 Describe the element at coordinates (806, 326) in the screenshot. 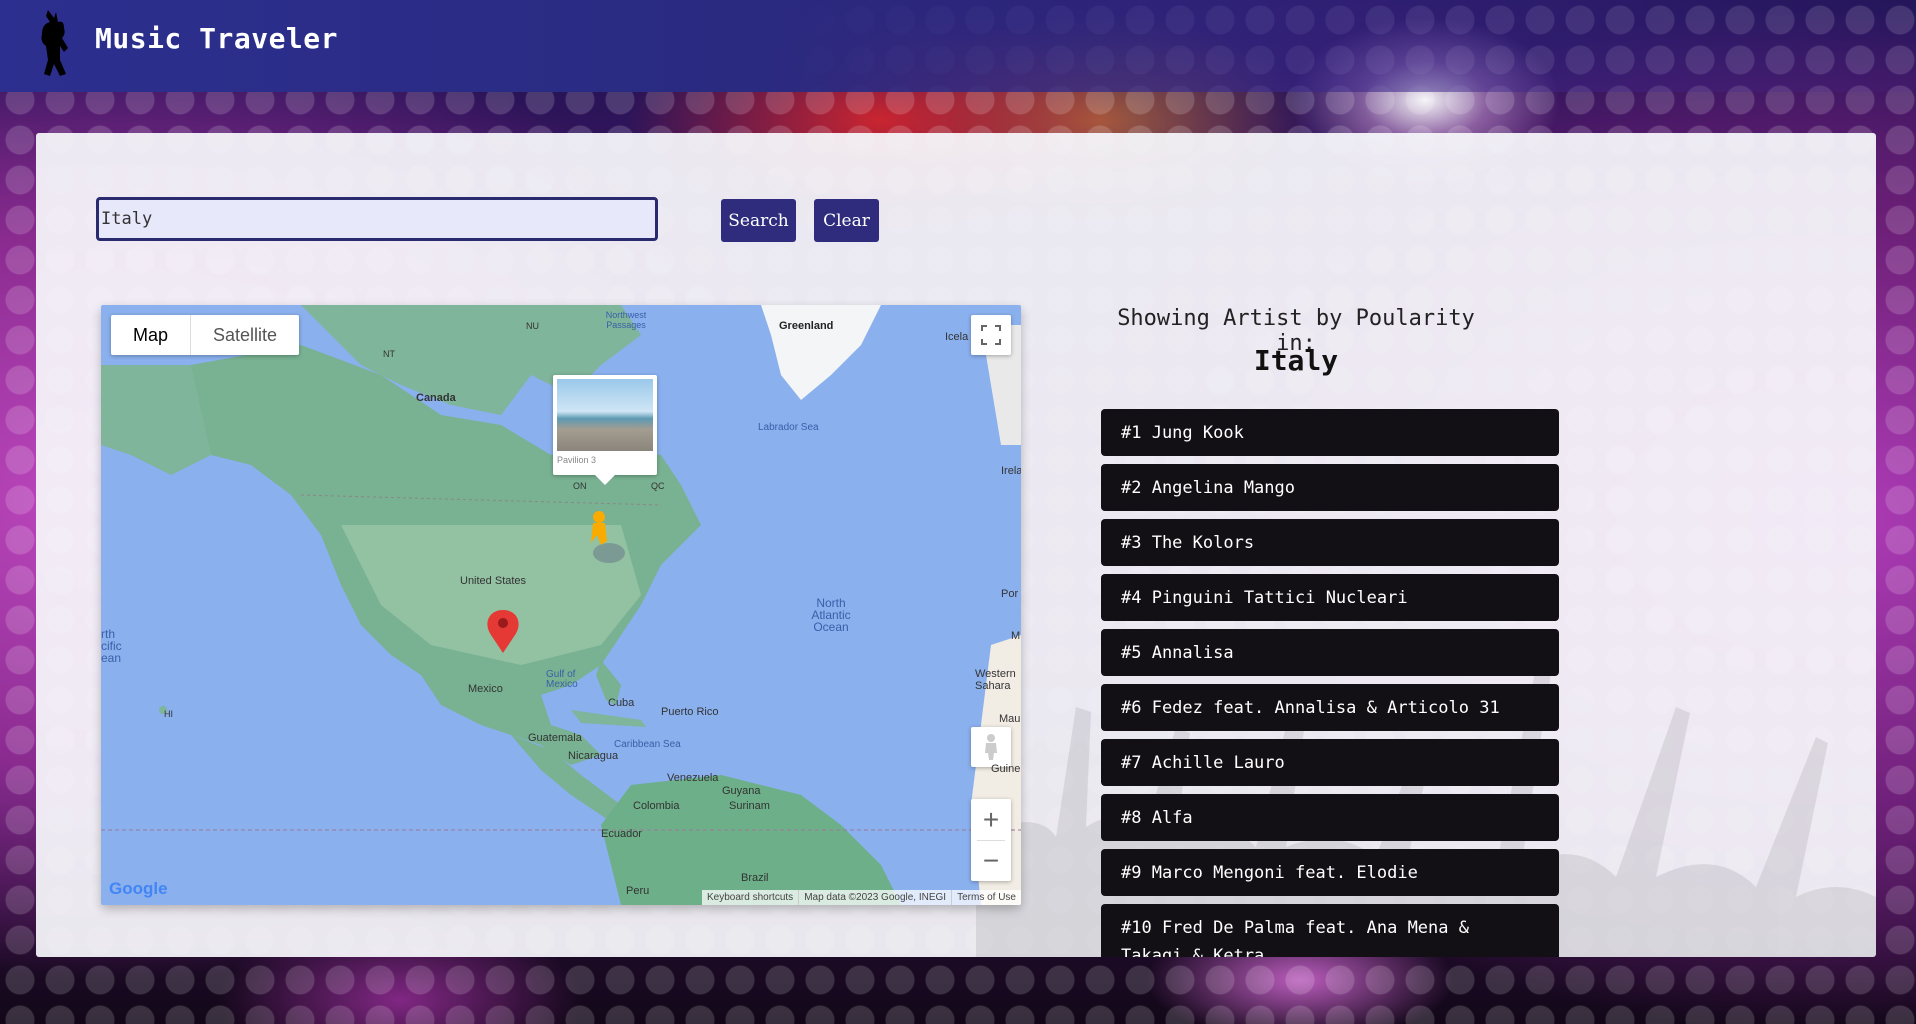

I see `map-label-greenland: Greenland` at that location.